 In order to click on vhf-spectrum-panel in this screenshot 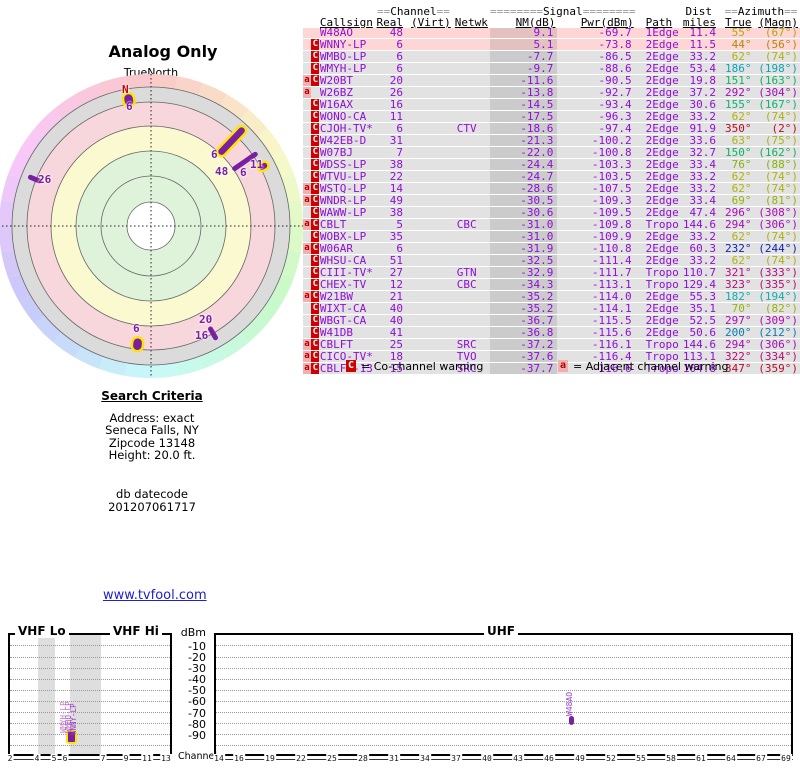, I will do `click(90, 694)`.